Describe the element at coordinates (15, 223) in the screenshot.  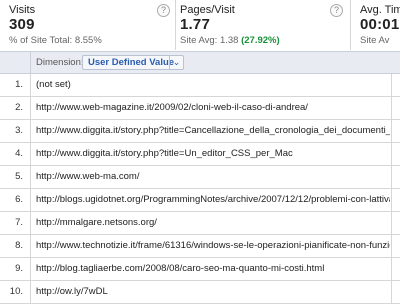
I see `row-number: 7.` at that location.